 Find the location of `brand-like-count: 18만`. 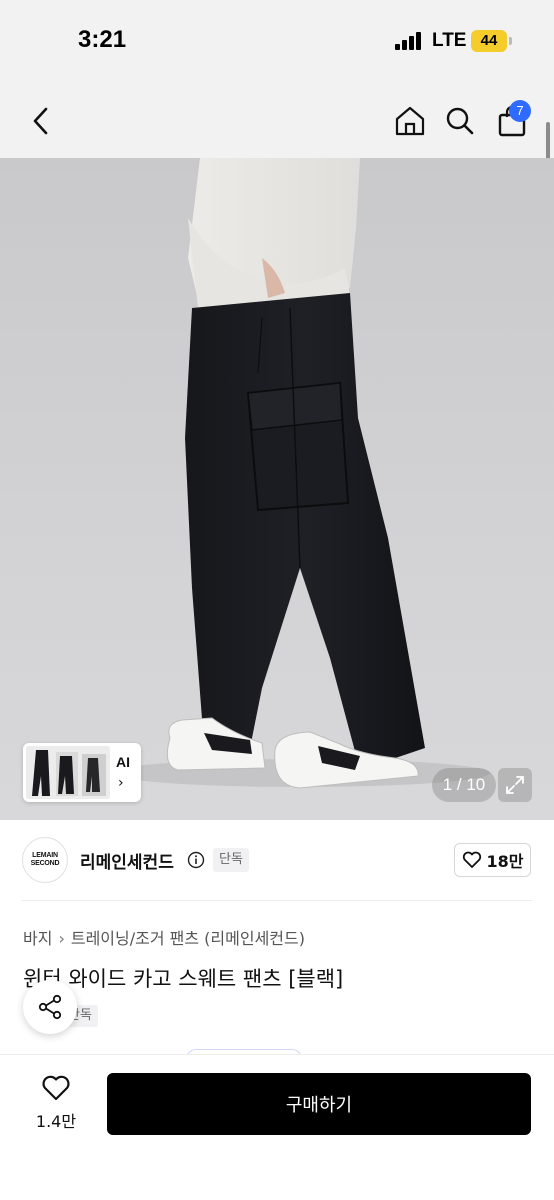

brand-like-count: 18만 is located at coordinates (505, 861).